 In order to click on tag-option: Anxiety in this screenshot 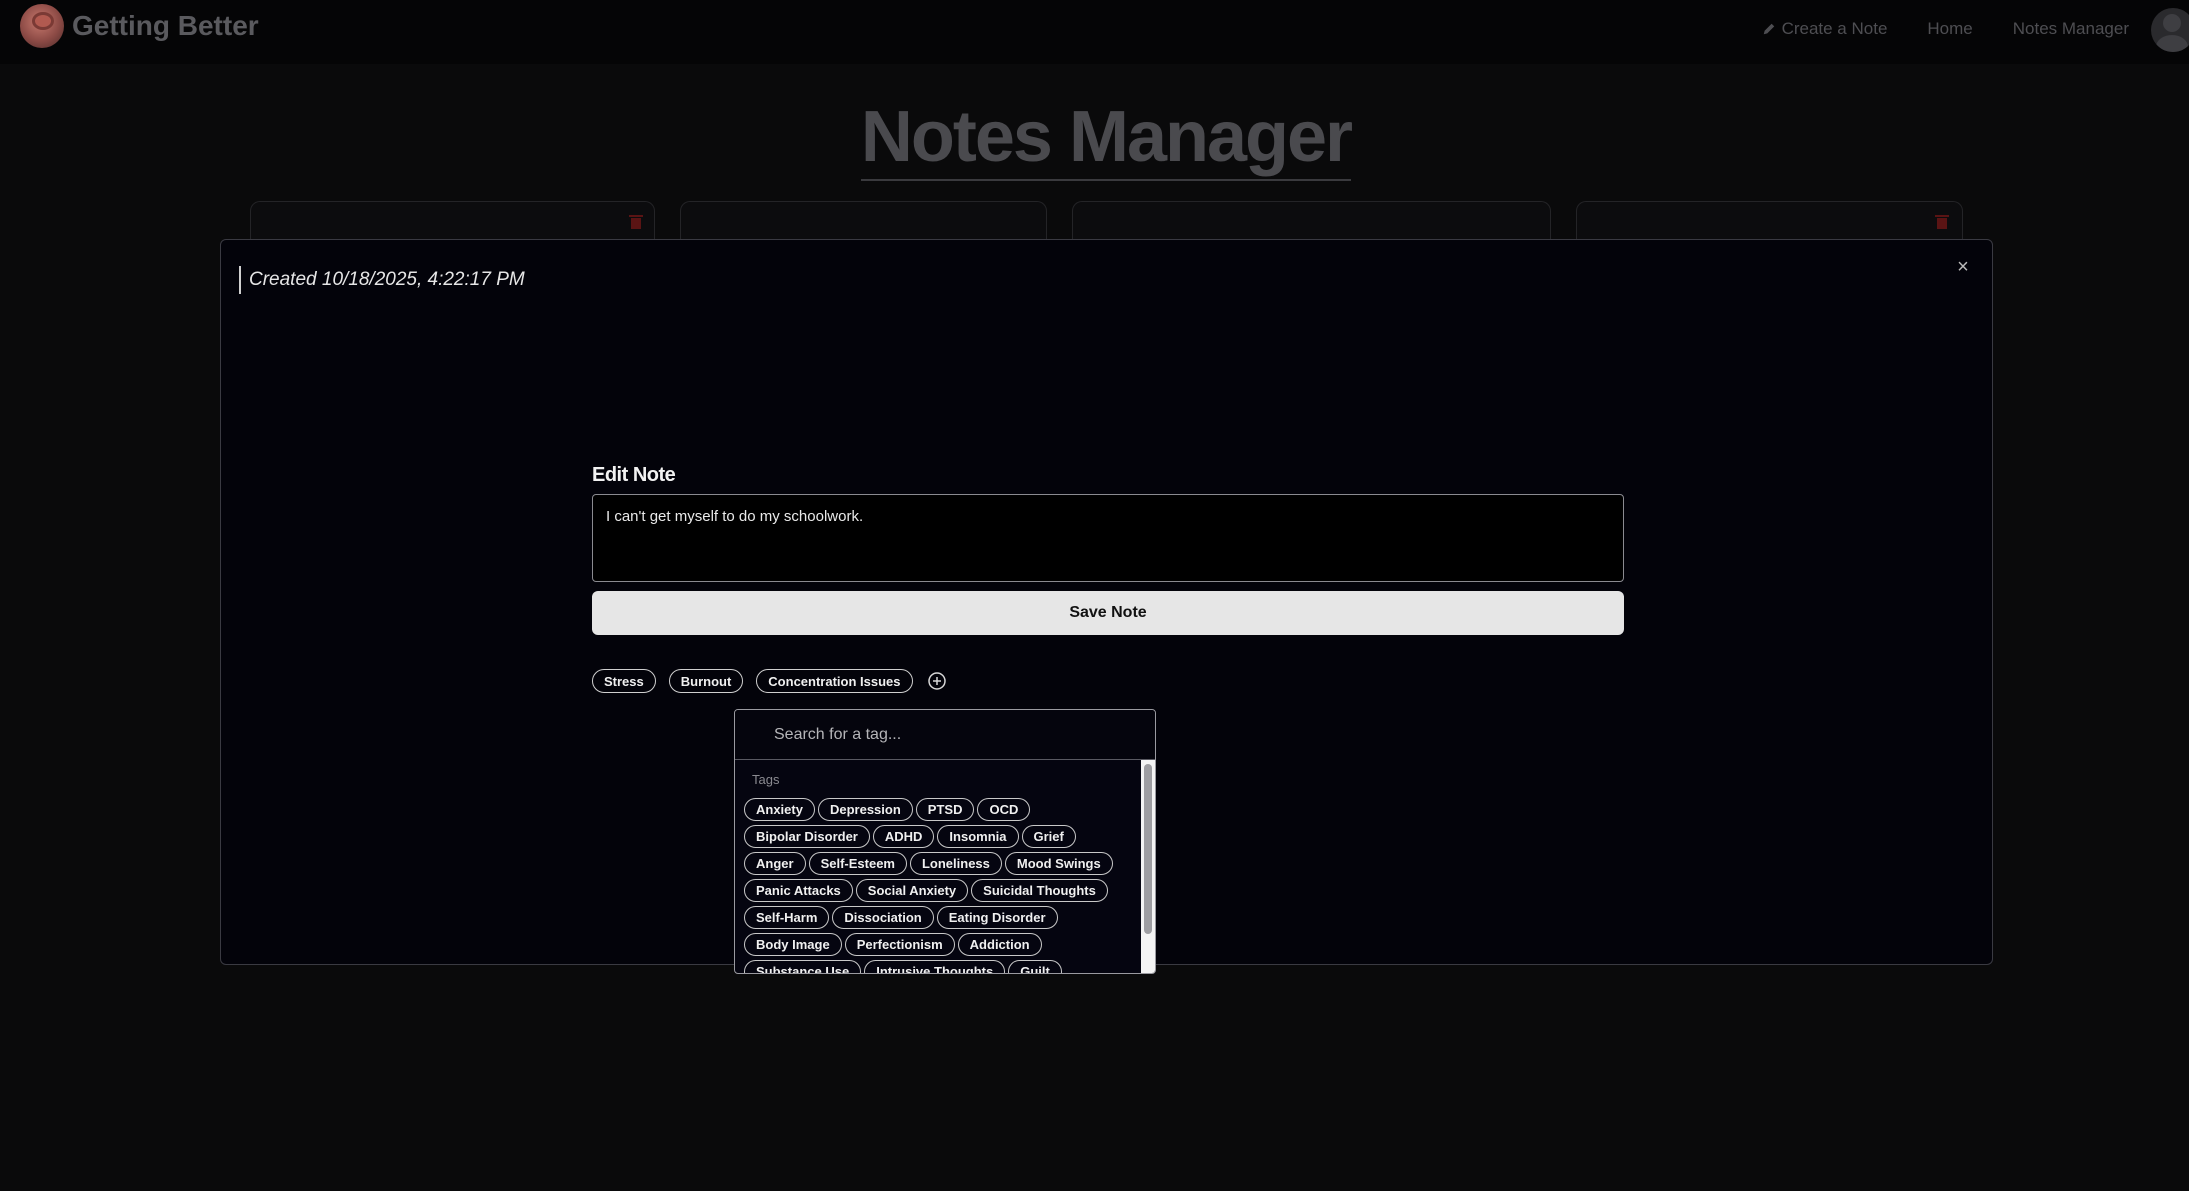, I will do `click(779, 809)`.